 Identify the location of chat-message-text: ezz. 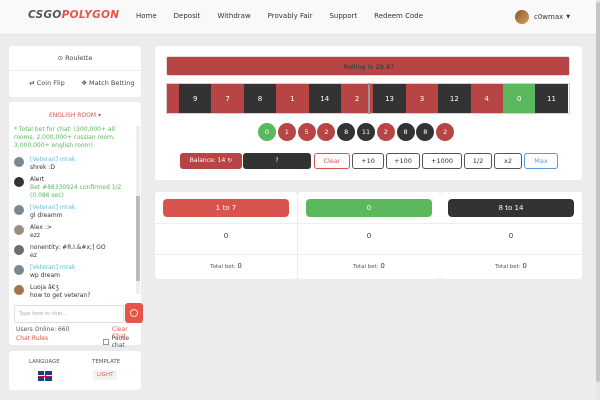
(35, 235).